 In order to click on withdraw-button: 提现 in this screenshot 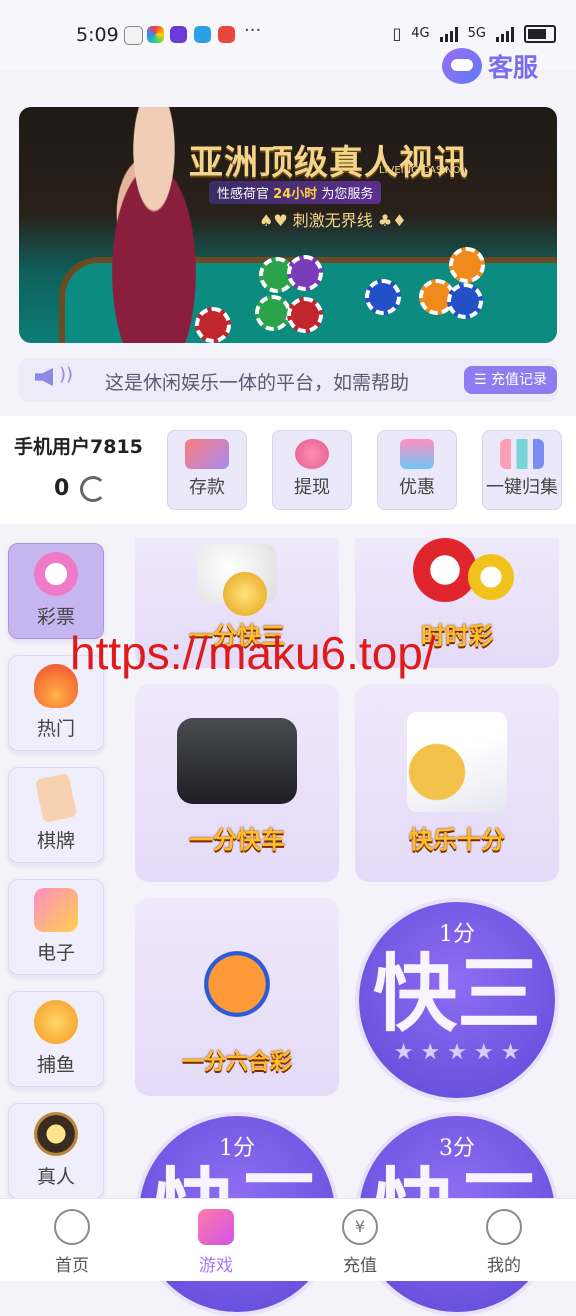, I will do `click(312, 470)`.